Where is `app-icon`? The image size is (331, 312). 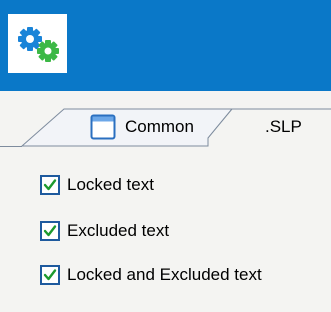 app-icon is located at coordinates (37, 43).